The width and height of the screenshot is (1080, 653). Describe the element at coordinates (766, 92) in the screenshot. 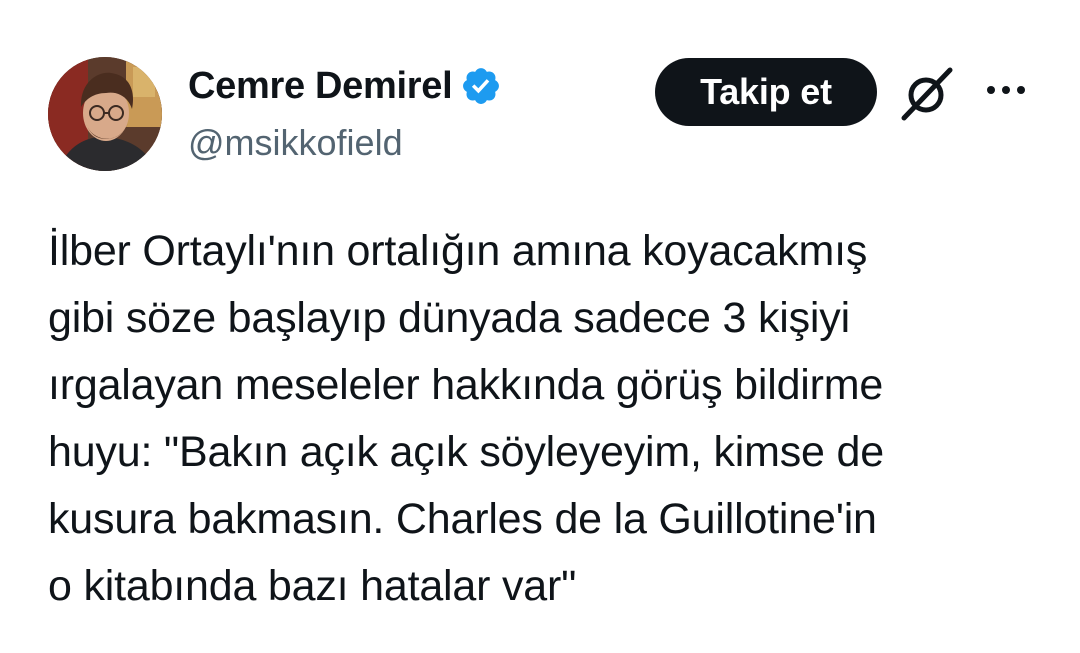

I see `follow-button: Takip et` at that location.